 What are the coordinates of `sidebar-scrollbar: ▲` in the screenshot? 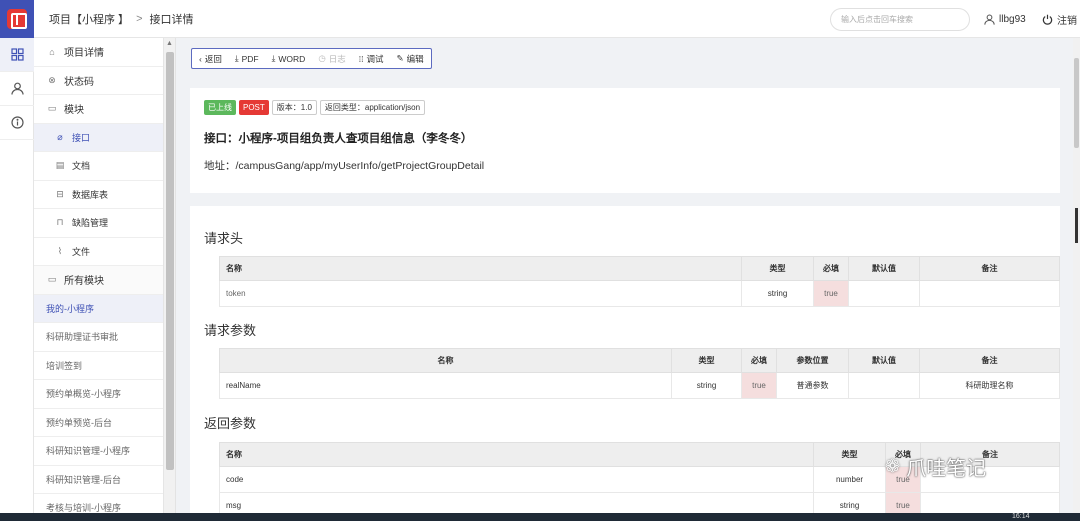 It's located at (170, 279).